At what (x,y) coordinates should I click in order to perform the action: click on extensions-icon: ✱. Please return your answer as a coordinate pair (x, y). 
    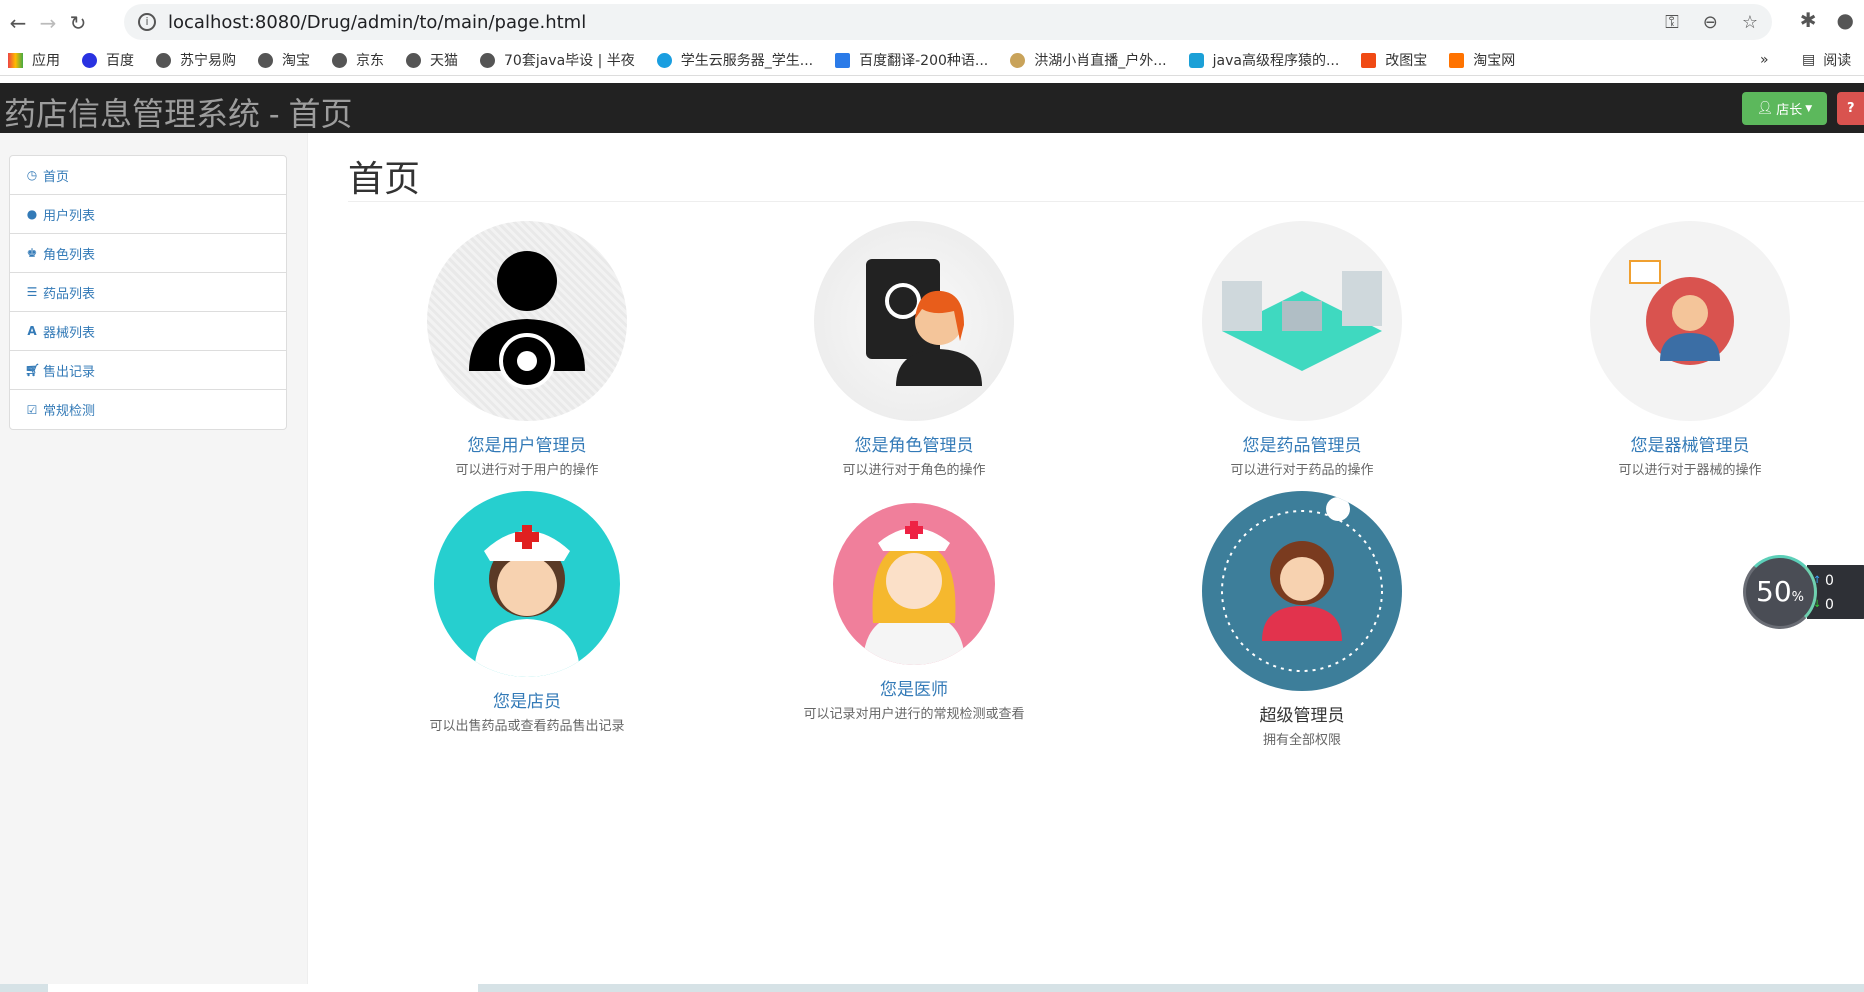
    Looking at the image, I should click on (1808, 20).